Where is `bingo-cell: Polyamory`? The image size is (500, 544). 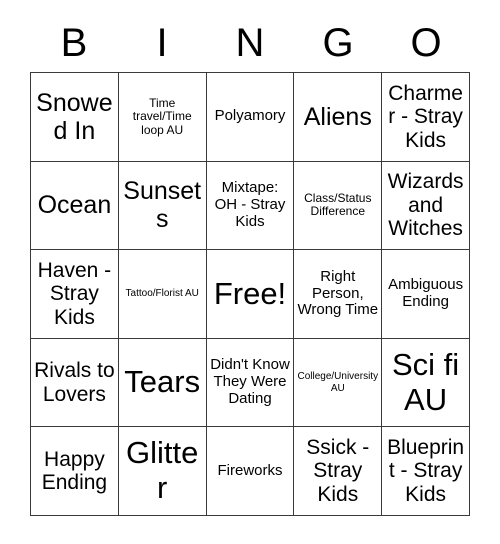
bingo-cell: Polyamory is located at coordinates (250, 117).